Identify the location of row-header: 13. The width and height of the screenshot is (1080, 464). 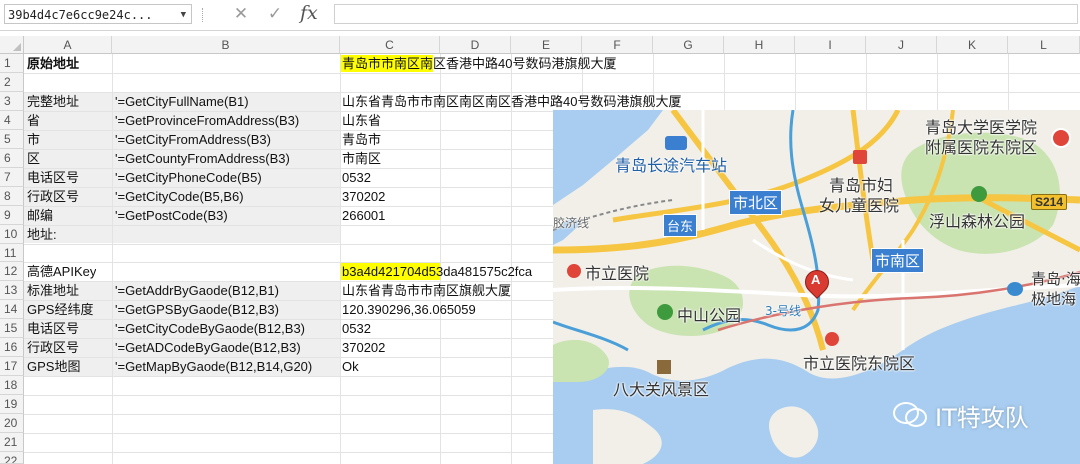
(12, 290).